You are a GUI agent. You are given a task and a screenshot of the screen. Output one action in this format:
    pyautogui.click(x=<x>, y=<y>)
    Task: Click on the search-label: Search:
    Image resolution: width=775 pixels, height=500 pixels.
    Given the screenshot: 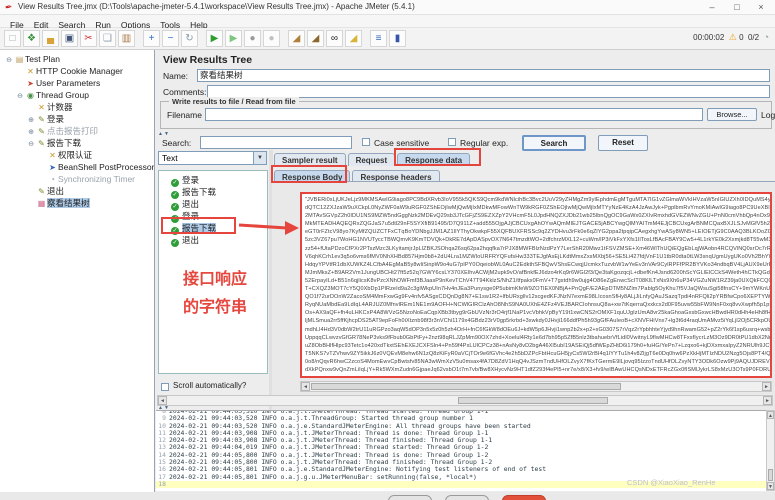 What is the action you would take?
    pyautogui.click(x=177, y=143)
    